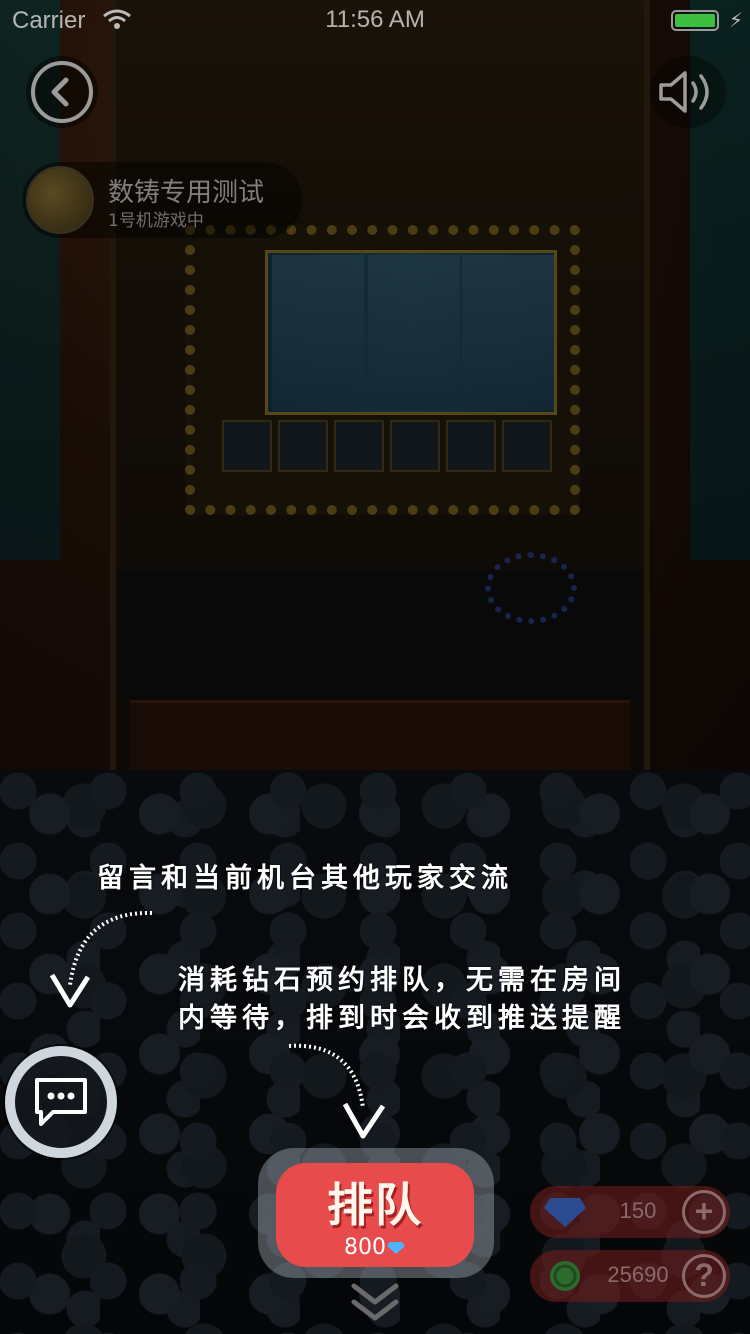 The width and height of the screenshot is (750, 1334). I want to click on queue-cost: 800, so click(375, 1247).